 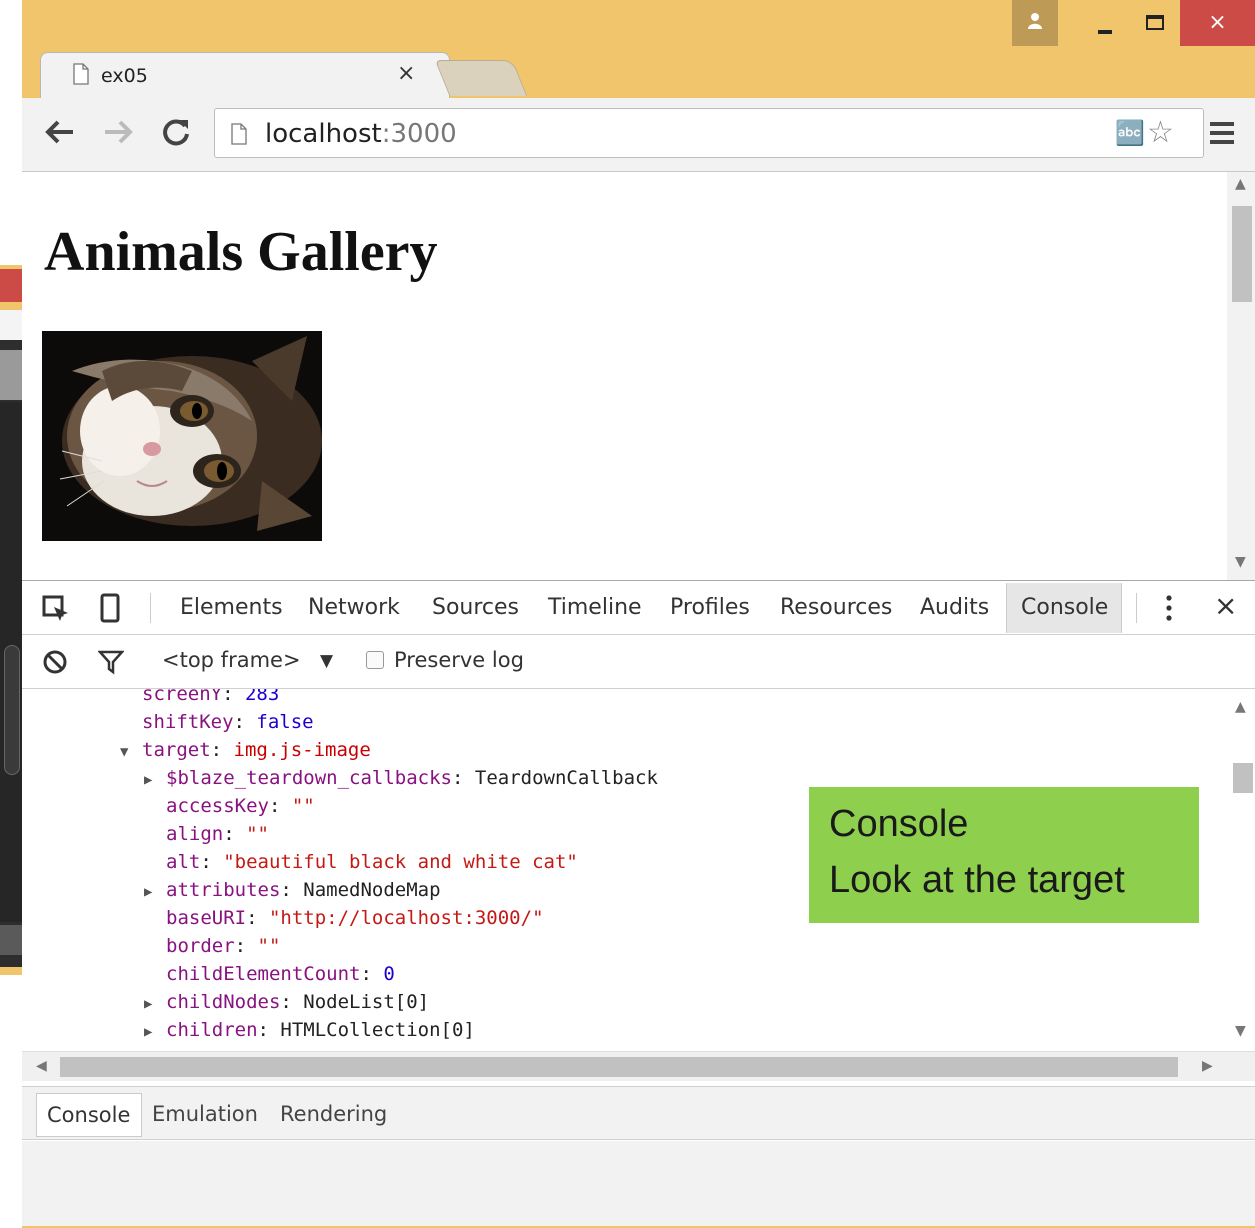 I want to click on devtools-close-icon: ×, so click(x=1225, y=605).